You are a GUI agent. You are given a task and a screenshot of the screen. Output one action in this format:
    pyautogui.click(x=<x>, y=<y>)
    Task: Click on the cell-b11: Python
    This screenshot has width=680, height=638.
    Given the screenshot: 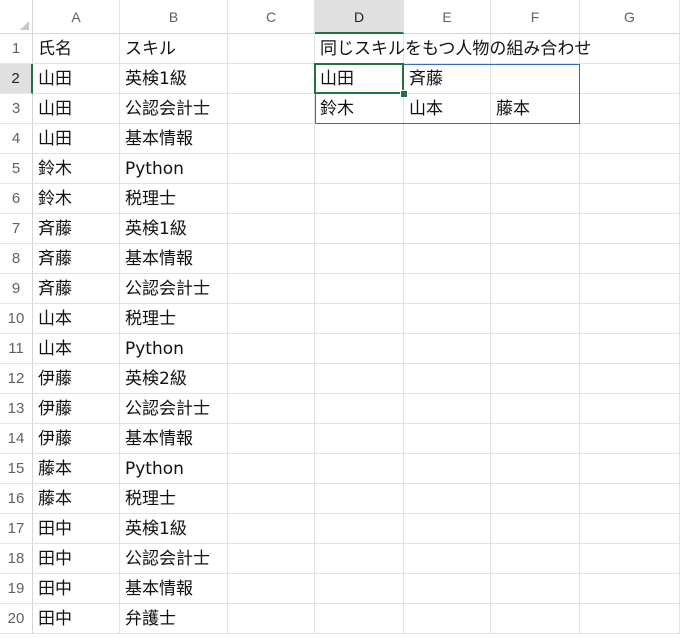 What is the action you would take?
    pyautogui.click(x=174, y=349)
    